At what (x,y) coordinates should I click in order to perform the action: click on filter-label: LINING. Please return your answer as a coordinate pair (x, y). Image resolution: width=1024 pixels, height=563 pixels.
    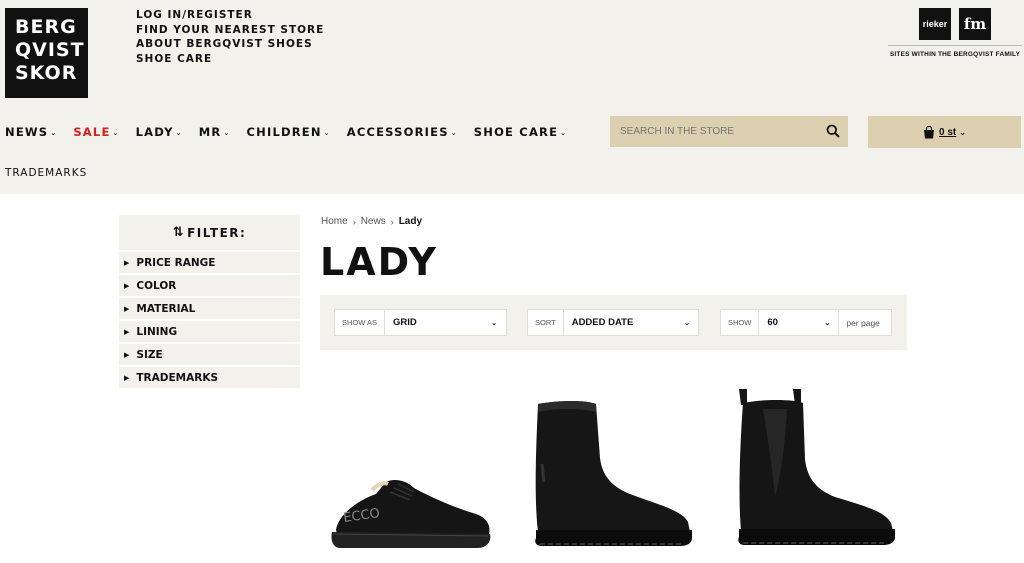
    Looking at the image, I should click on (157, 331).